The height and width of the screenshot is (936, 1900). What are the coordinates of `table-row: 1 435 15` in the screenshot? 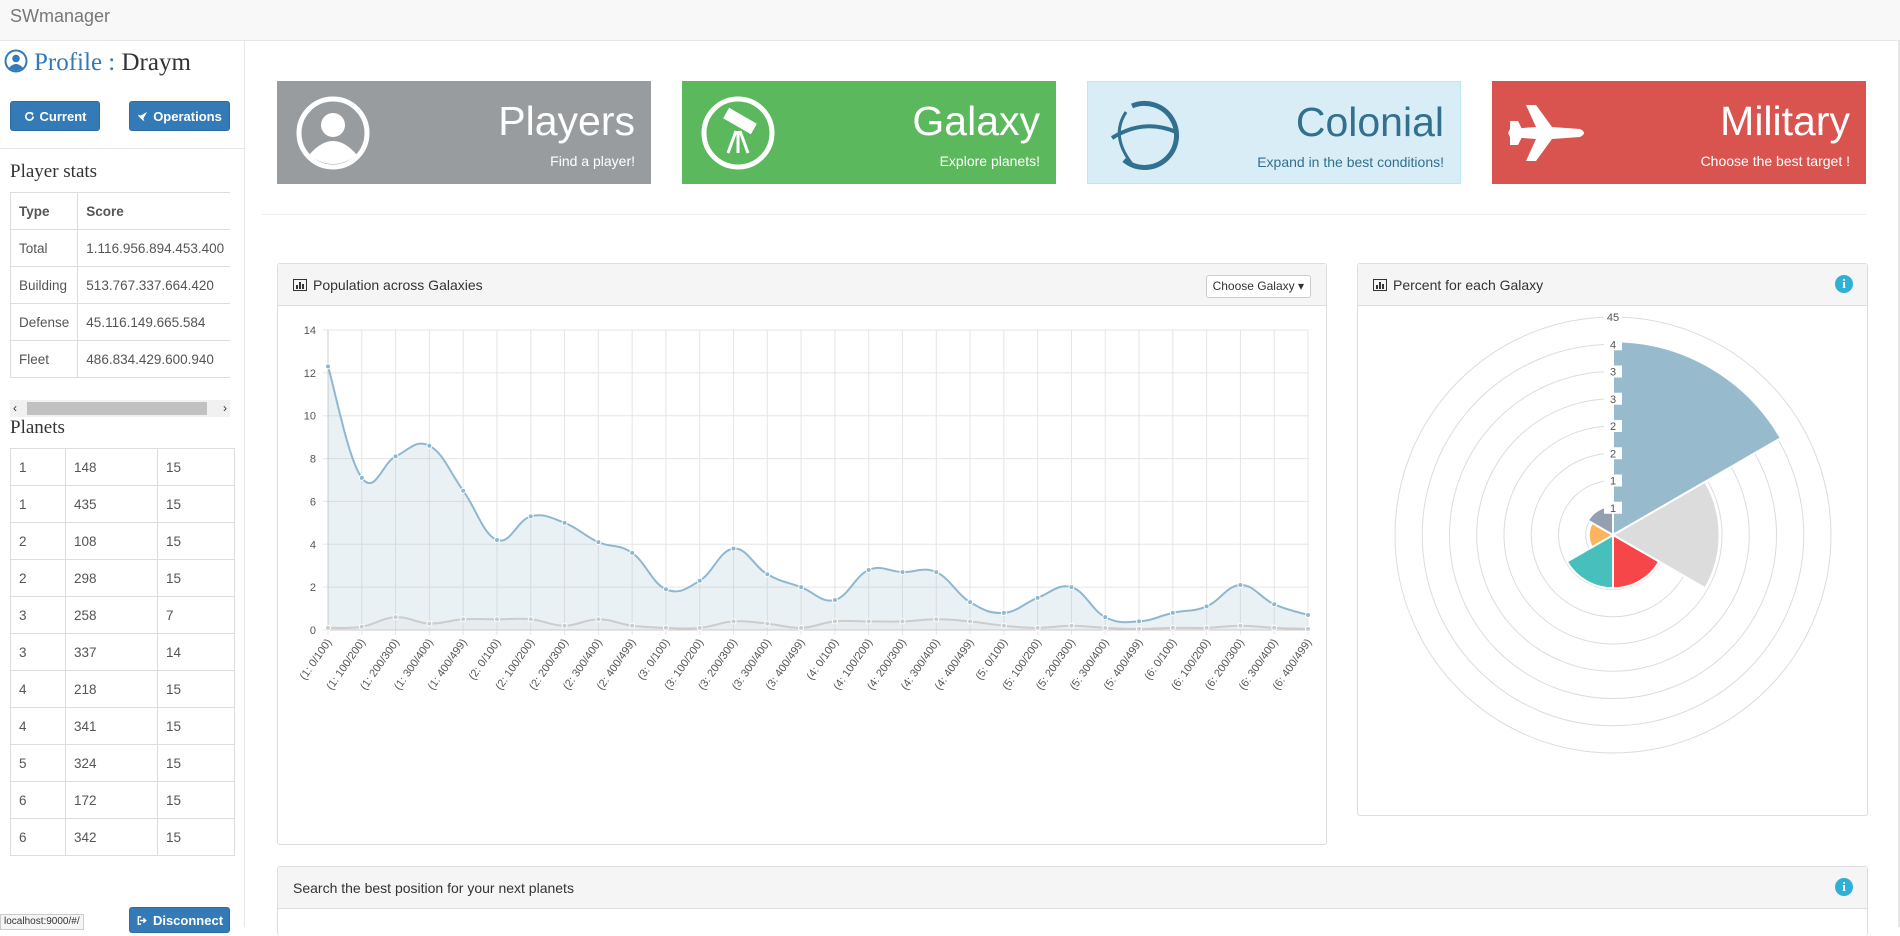 It's located at (122, 504).